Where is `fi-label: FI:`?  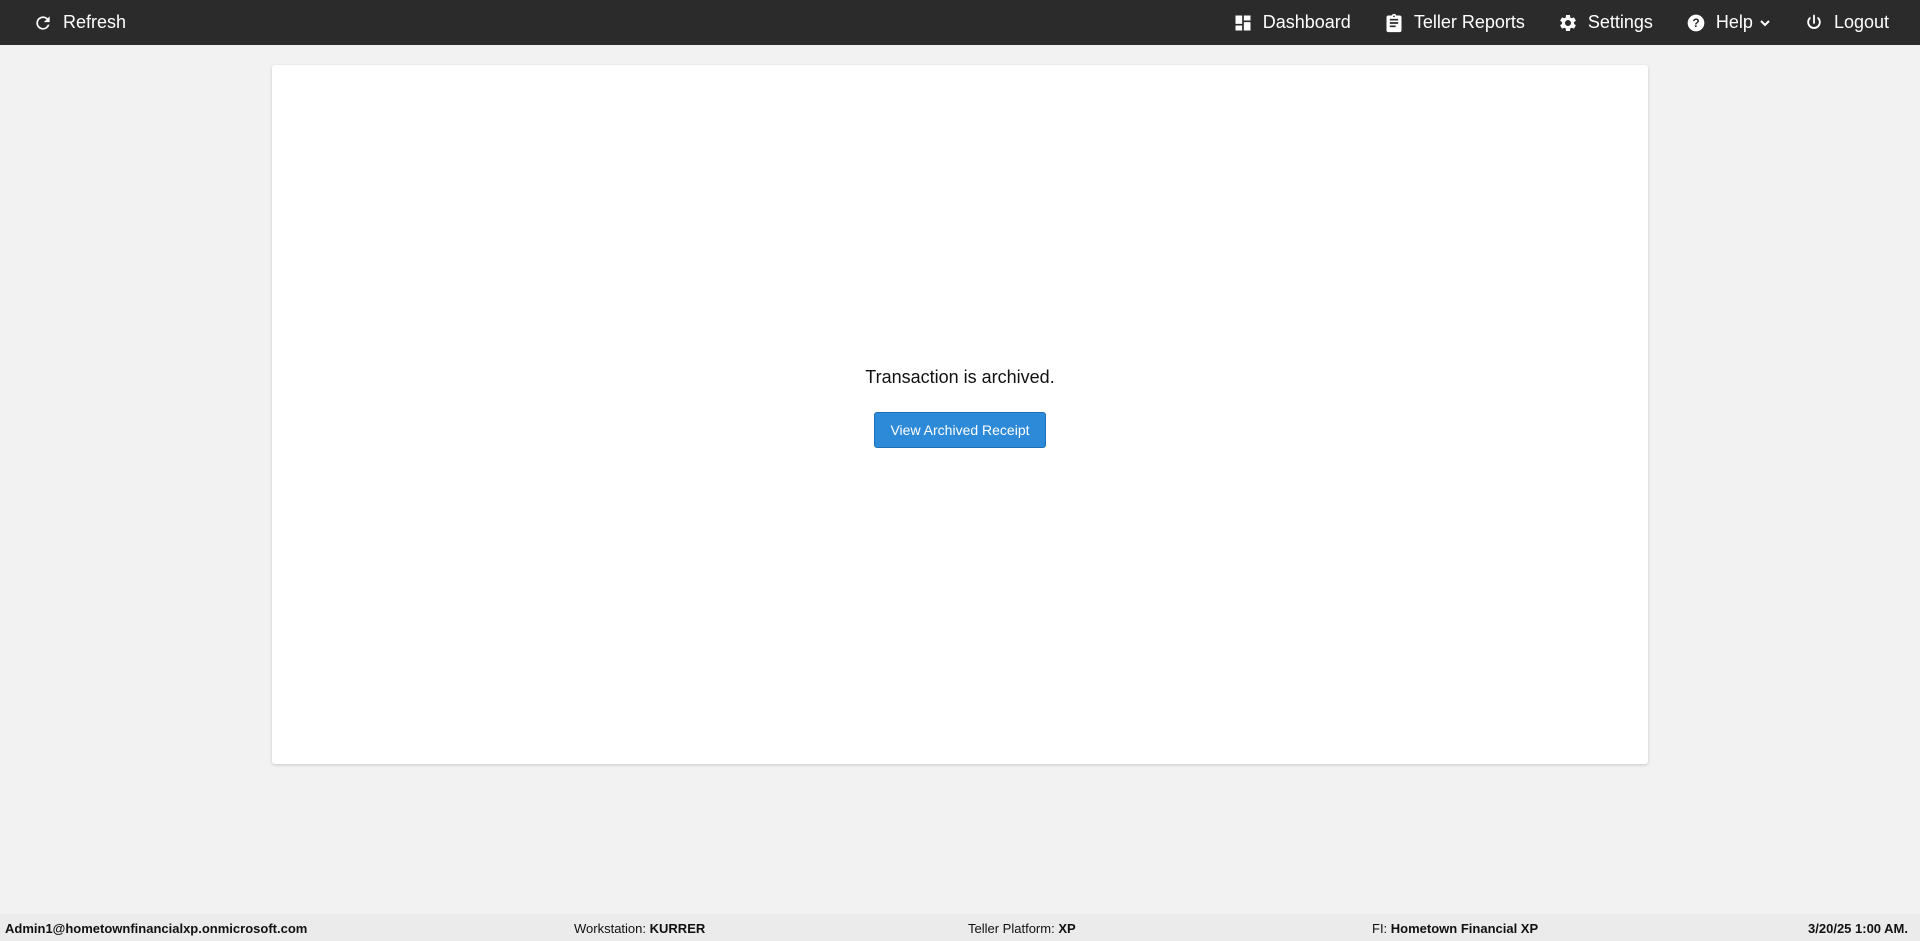 fi-label: FI: is located at coordinates (1380, 928).